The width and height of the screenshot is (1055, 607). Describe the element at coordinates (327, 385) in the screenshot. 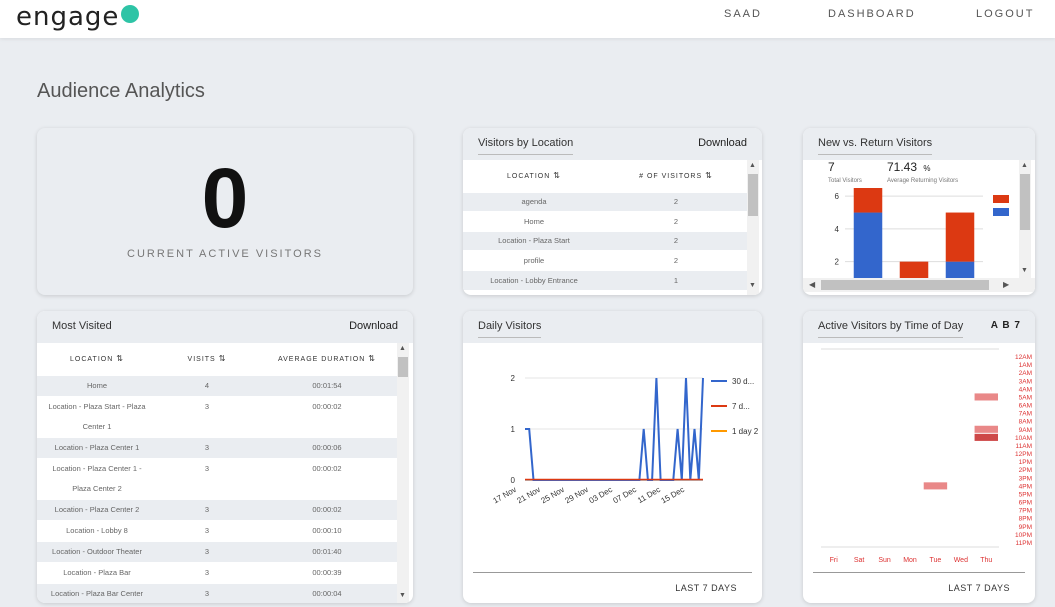

I see `duration-cell: 00:01:54` at that location.